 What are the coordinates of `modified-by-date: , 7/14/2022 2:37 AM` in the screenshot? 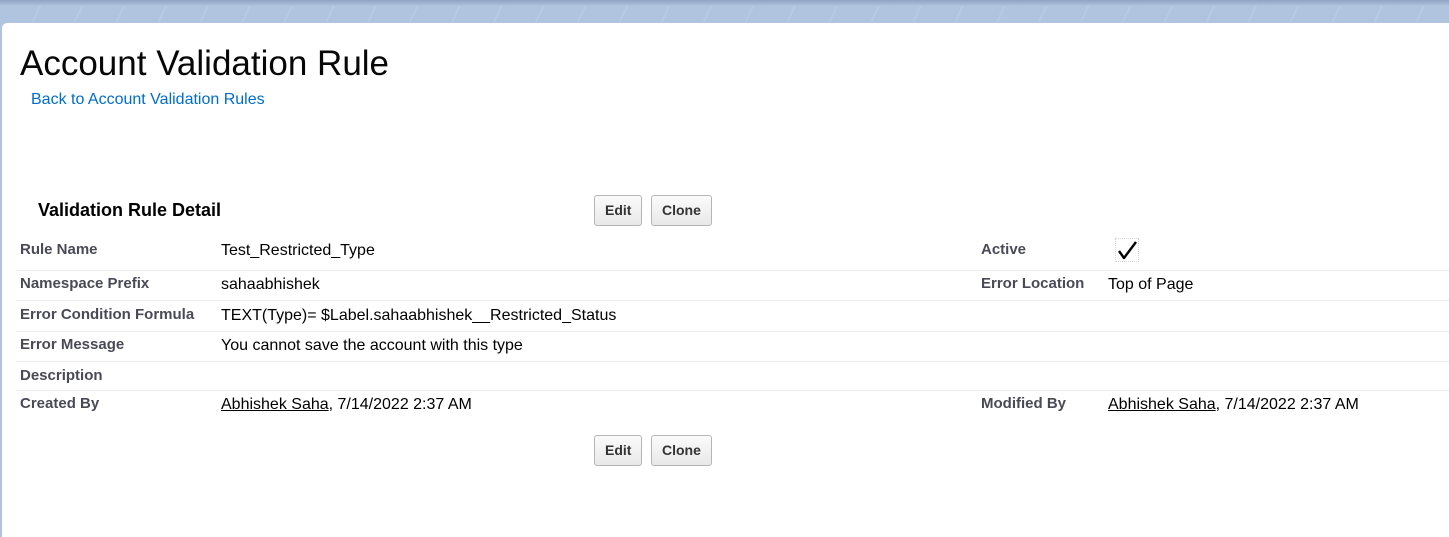 It's located at (1287, 404).